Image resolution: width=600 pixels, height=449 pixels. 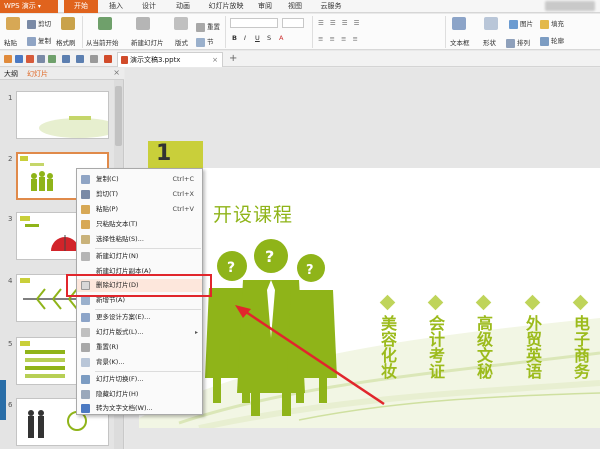 I want to click on font-size-select, so click(x=293, y=23).